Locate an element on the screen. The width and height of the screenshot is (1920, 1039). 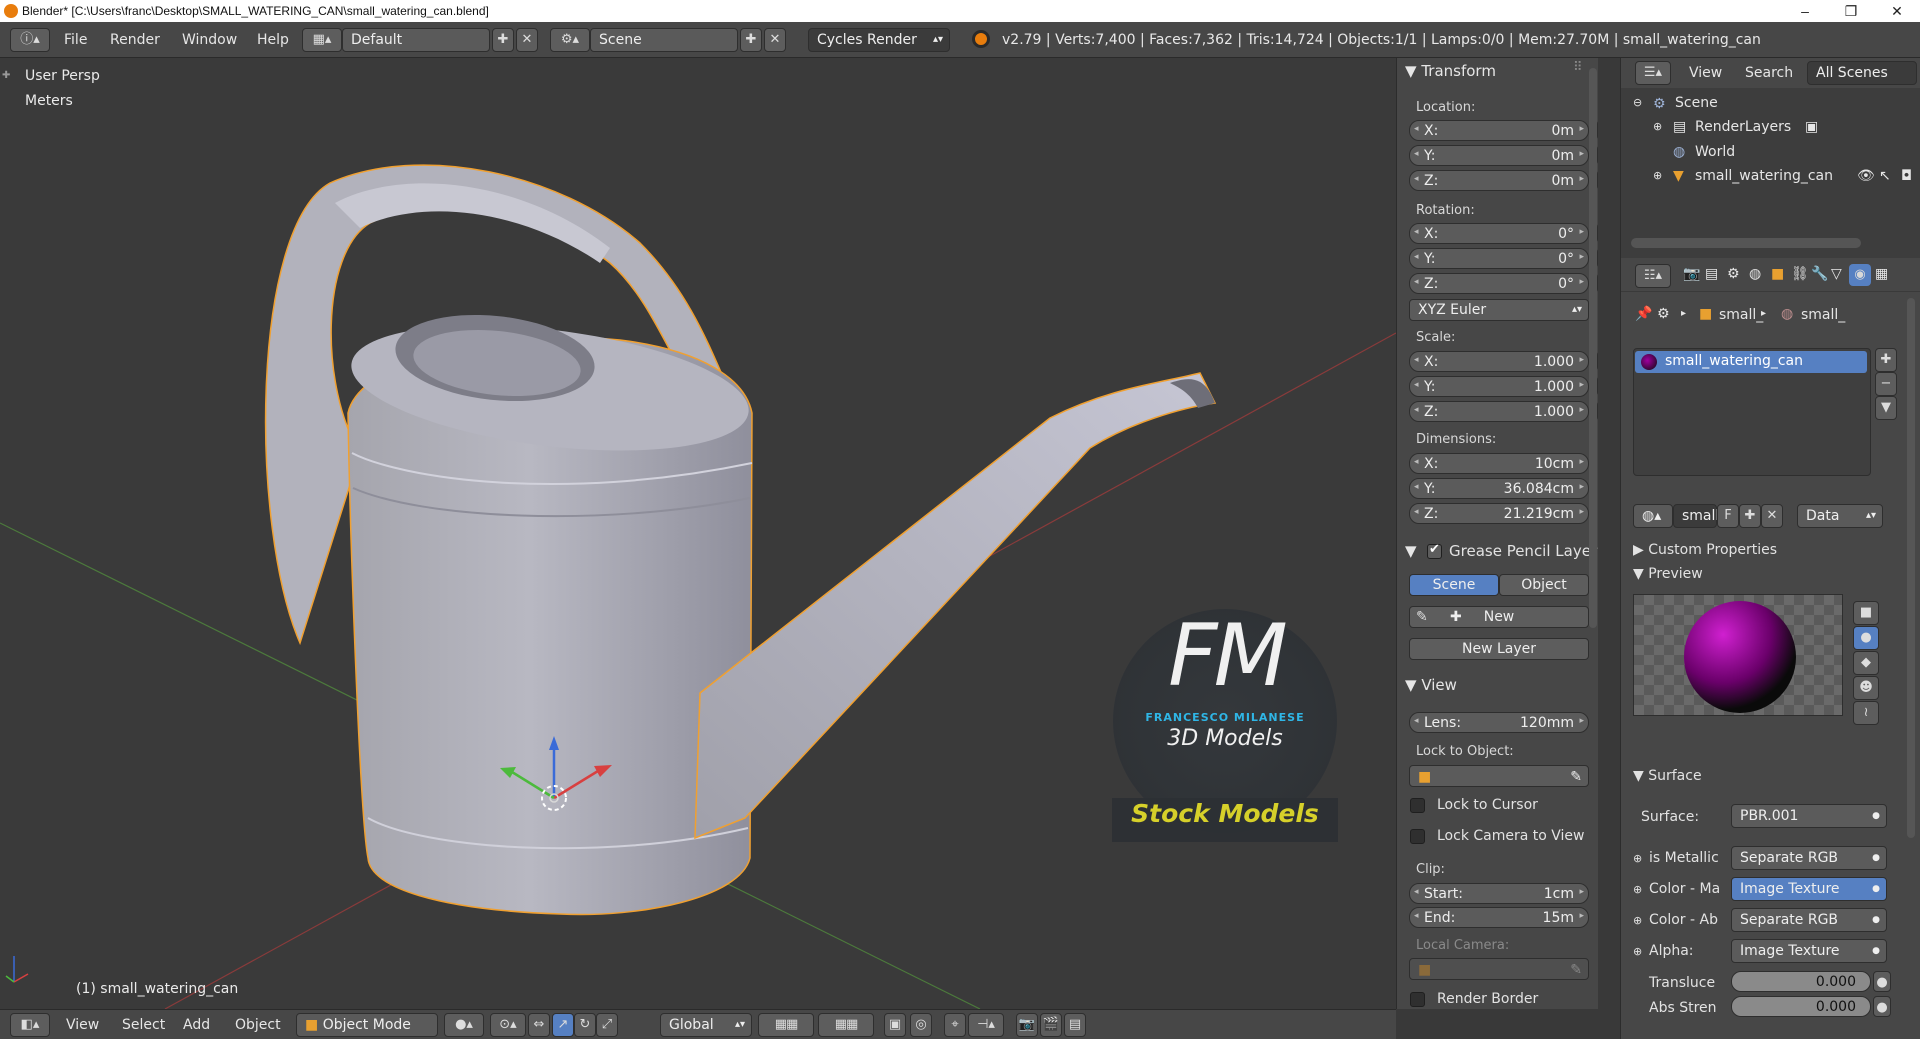
snap-icon: ⌖ is located at coordinates (955, 1025).